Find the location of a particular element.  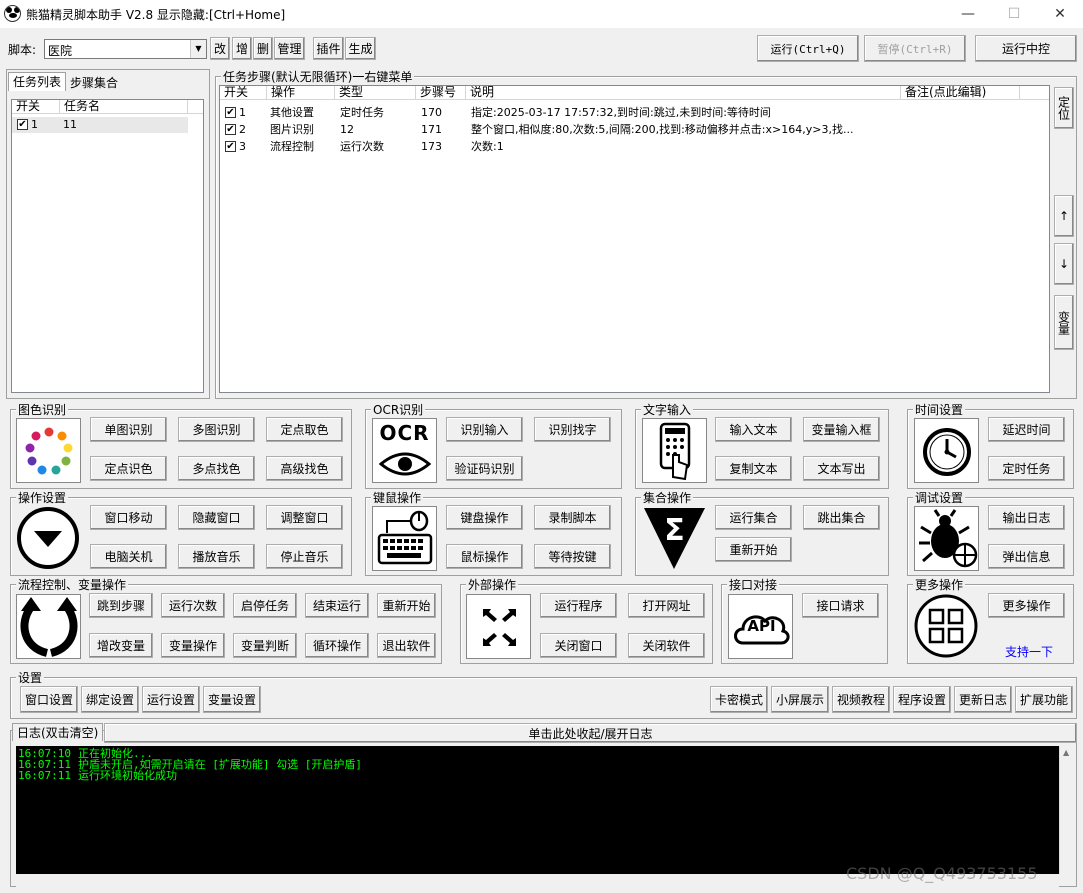

col-step-number: 步骤号 is located at coordinates (441, 93).